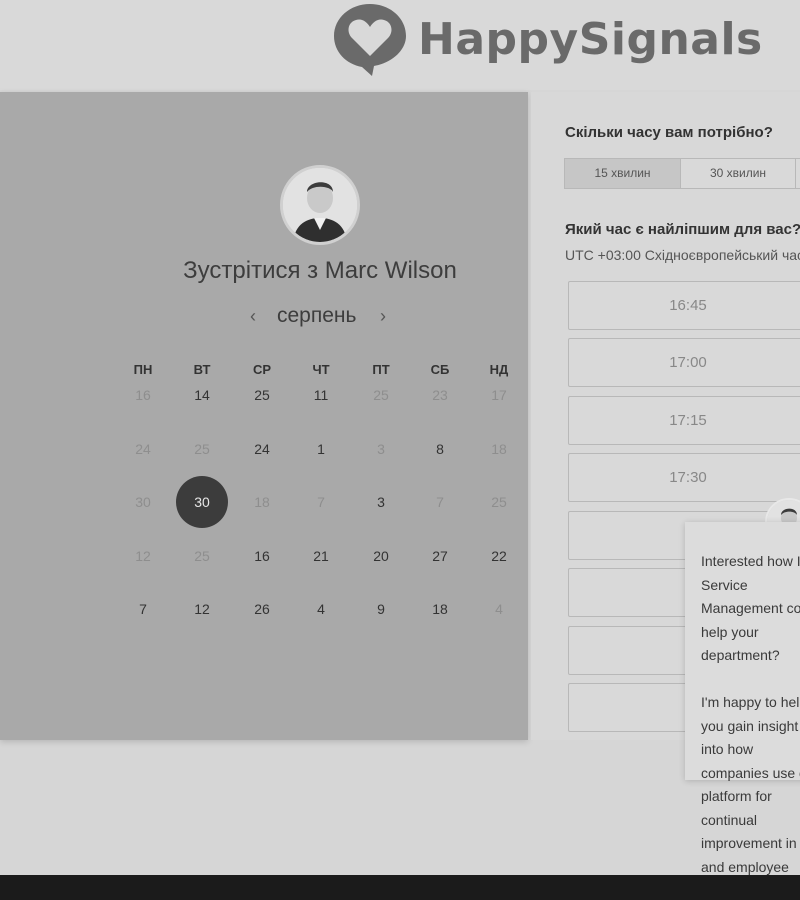 This screenshot has width=800, height=900. I want to click on time-slot-button: 17:15, so click(684, 420).